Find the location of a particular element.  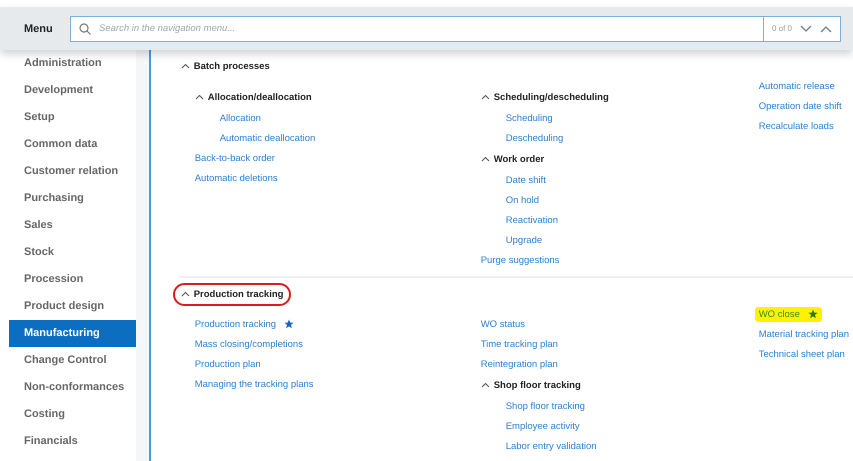

group-toggle: Work order is located at coordinates (606, 159).